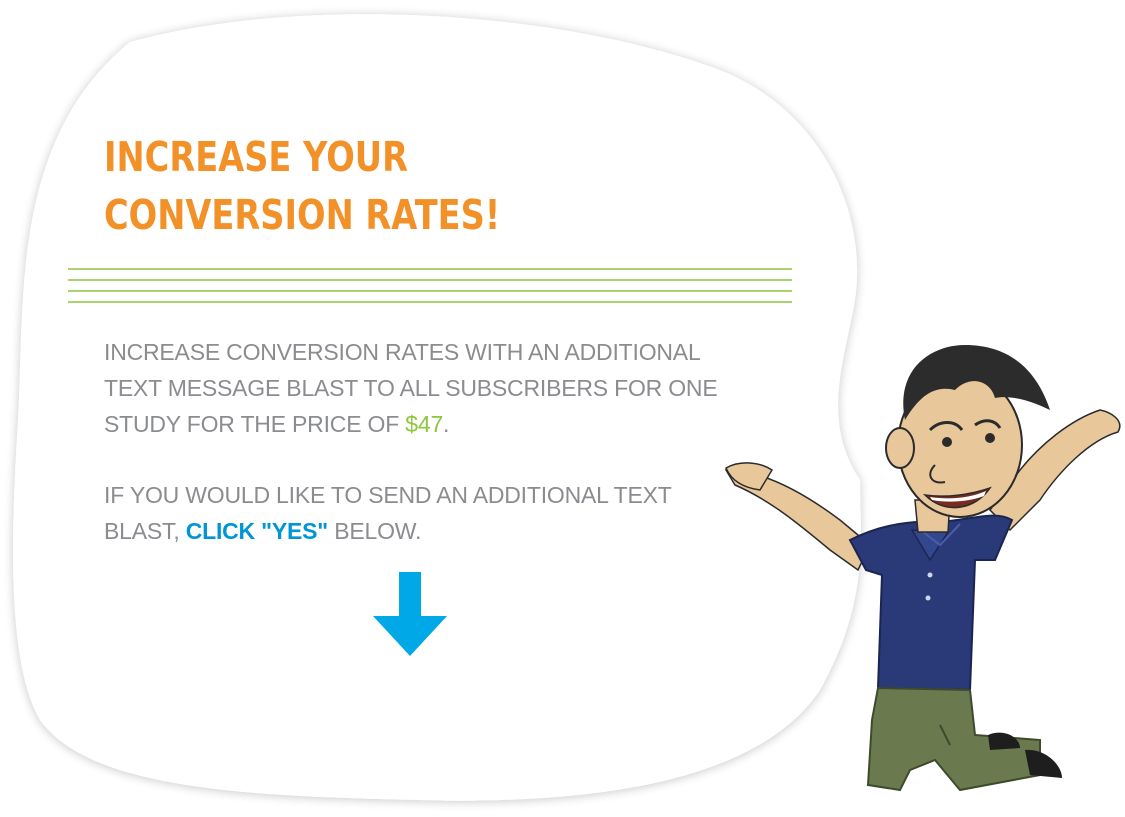  What do you see at coordinates (350, 186) in the screenshot?
I see `headline: INCREASE YOUR CONVERSION RATES!` at bounding box center [350, 186].